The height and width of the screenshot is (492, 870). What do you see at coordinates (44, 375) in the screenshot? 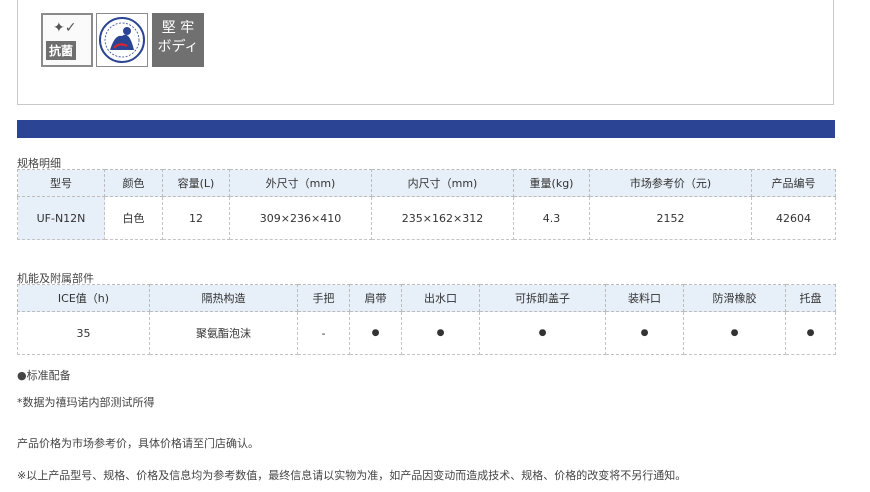
I see `standard-equipment-note: ●标准配备` at bounding box center [44, 375].